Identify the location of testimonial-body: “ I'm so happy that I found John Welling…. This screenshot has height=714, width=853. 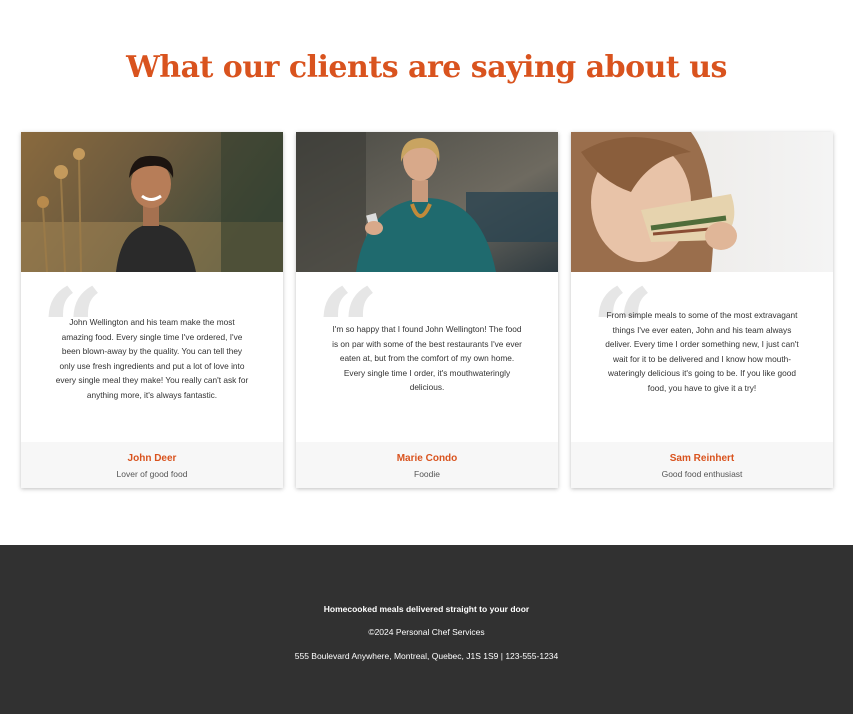
(427, 357).